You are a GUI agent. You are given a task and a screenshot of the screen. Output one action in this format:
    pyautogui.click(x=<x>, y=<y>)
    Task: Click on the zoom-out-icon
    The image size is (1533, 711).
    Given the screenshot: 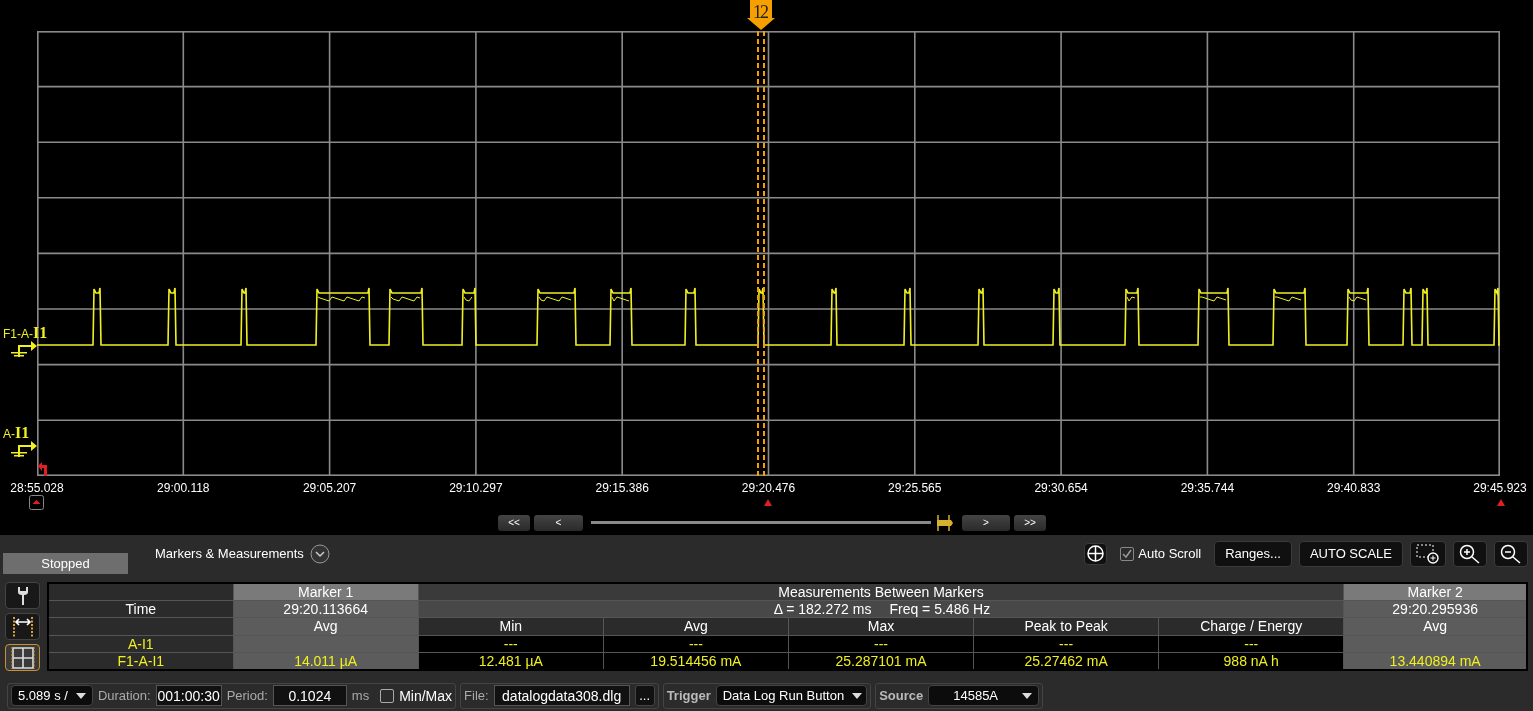 What is the action you would take?
    pyautogui.click(x=1511, y=553)
    